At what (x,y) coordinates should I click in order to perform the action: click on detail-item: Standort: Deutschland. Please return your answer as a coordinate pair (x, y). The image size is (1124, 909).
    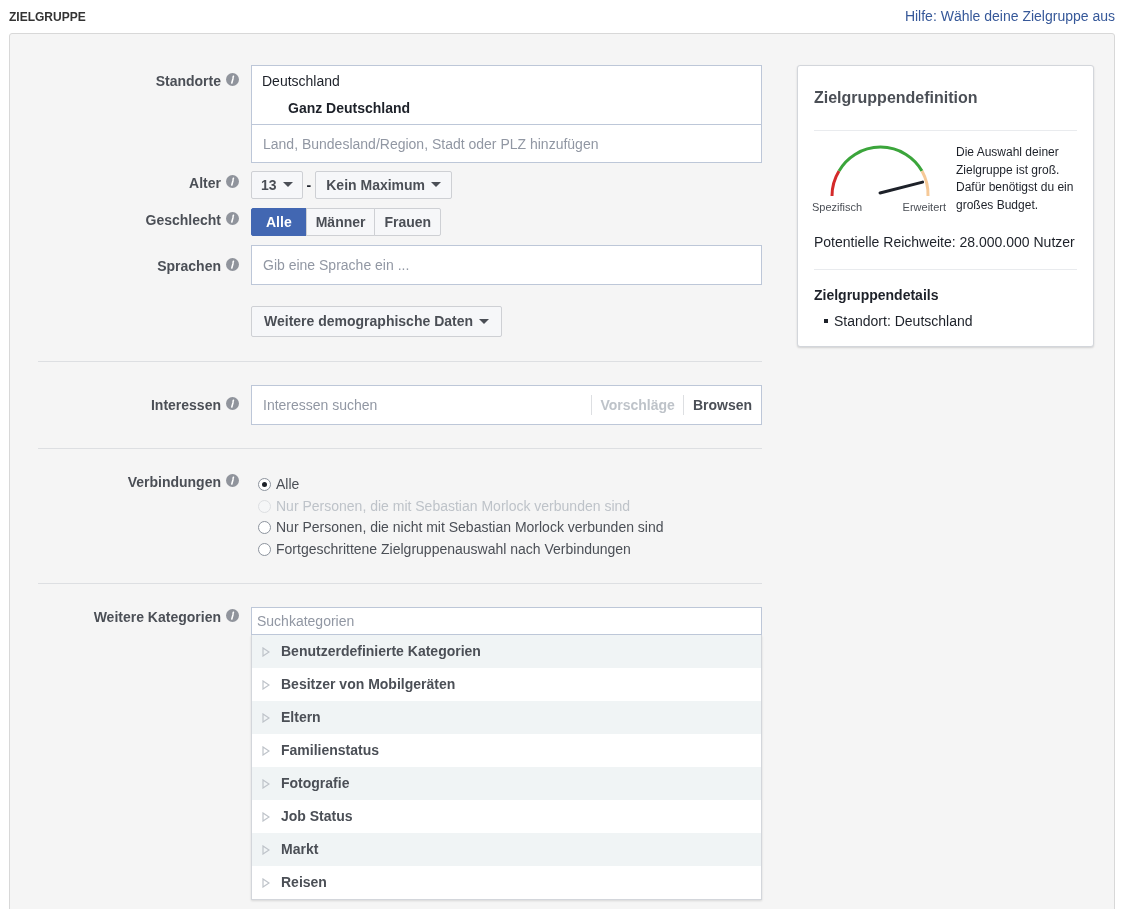
    Looking at the image, I should click on (903, 321).